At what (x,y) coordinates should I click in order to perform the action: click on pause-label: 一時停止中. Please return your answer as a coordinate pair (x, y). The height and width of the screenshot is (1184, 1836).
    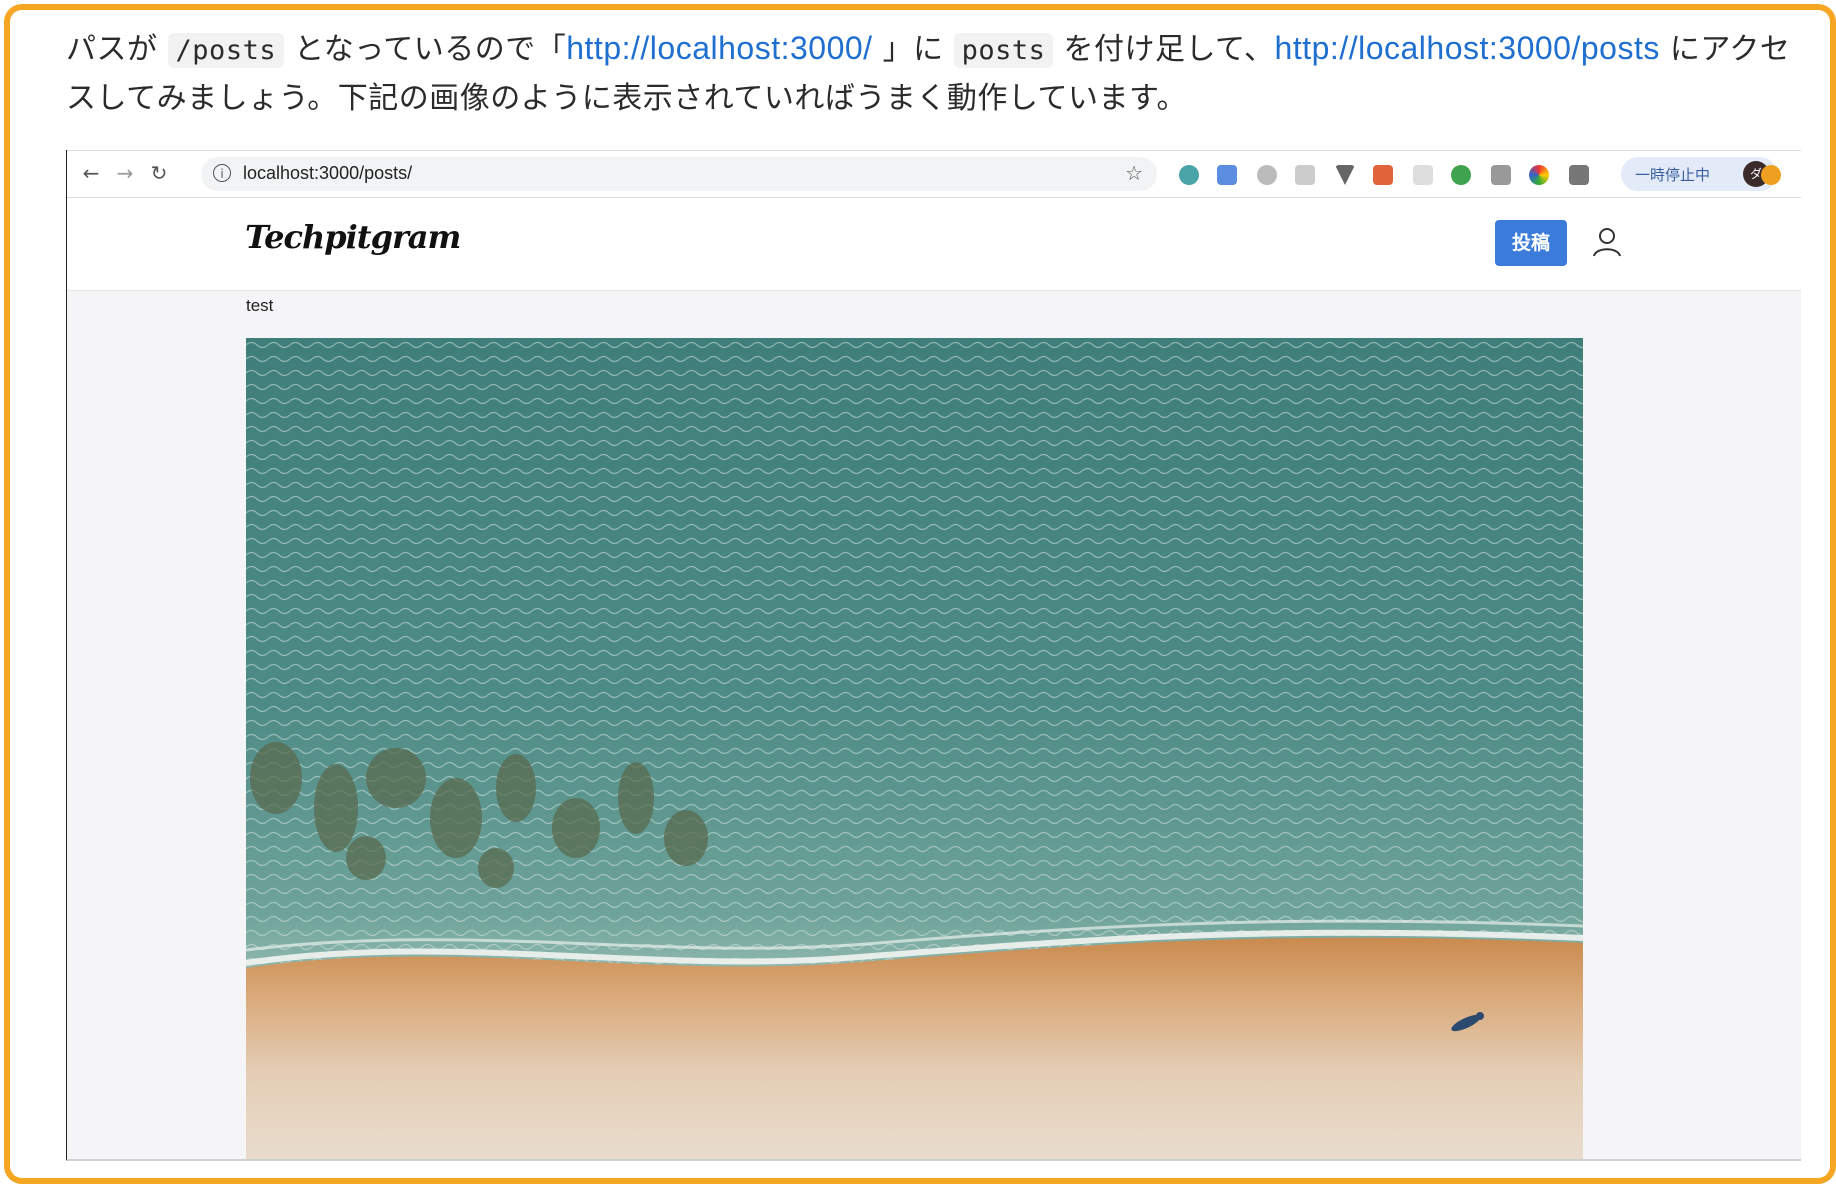
    Looking at the image, I should click on (1673, 175).